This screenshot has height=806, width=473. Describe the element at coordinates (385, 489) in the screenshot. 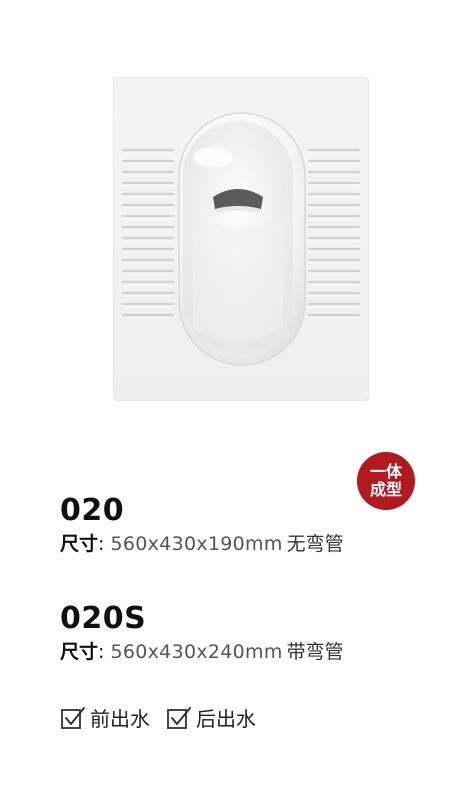

I see `badge-line-2: 成型` at that location.